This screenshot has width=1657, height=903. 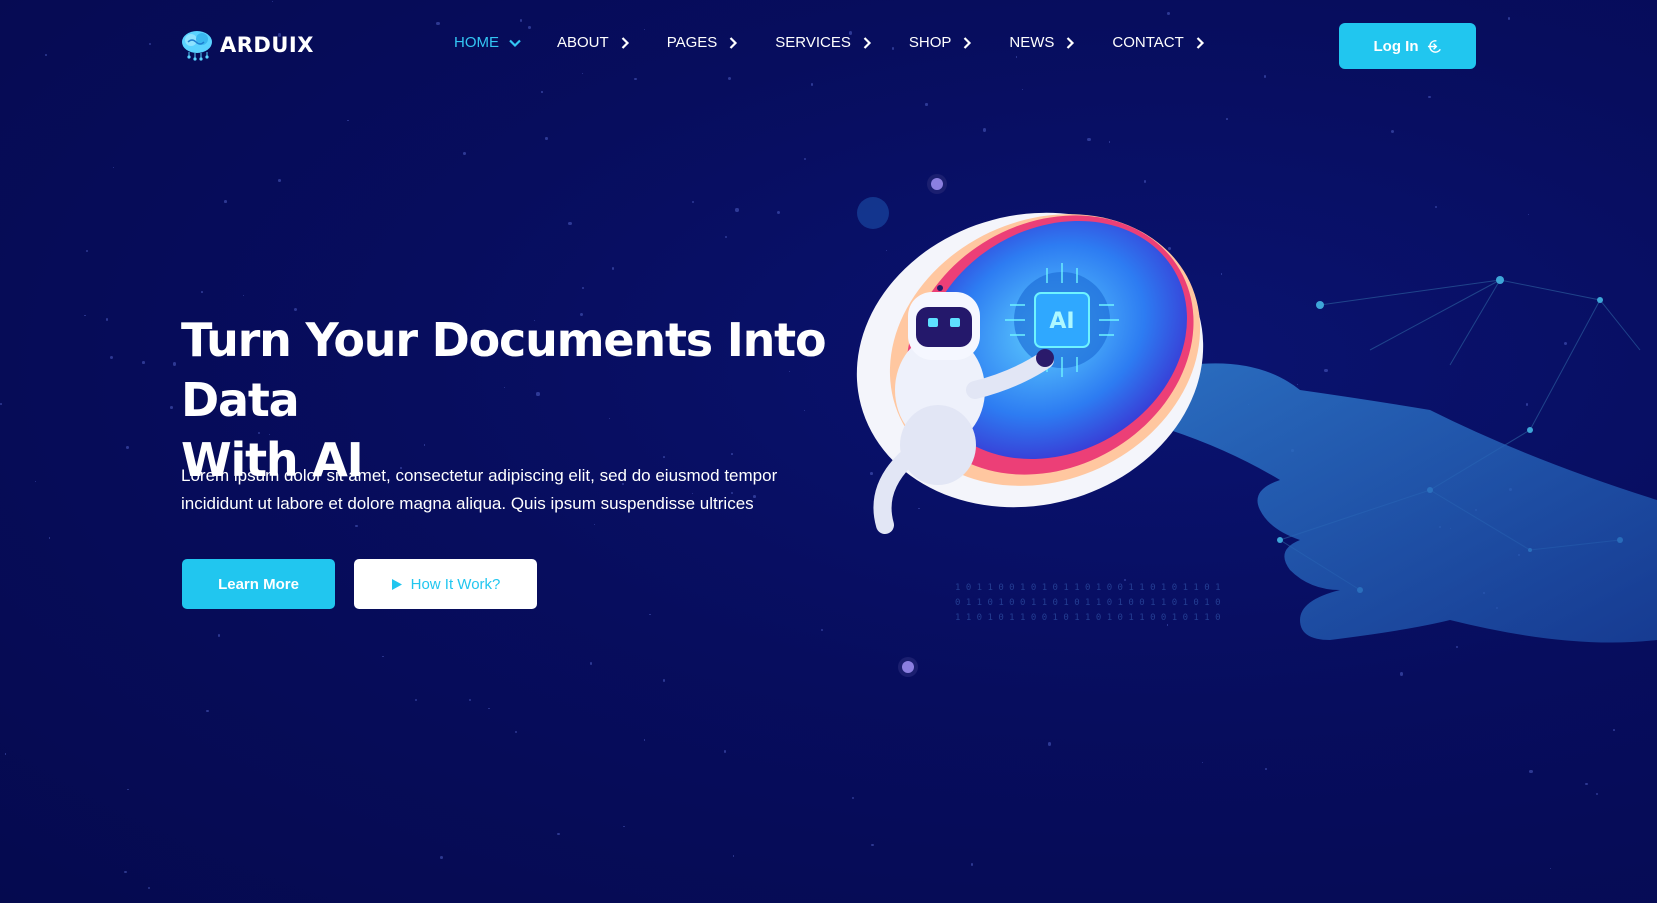 What do you see at coordinates (692, 42) in the screenshot?
I see `nav-item-label: PAGES` at bounding box center [692, 42].